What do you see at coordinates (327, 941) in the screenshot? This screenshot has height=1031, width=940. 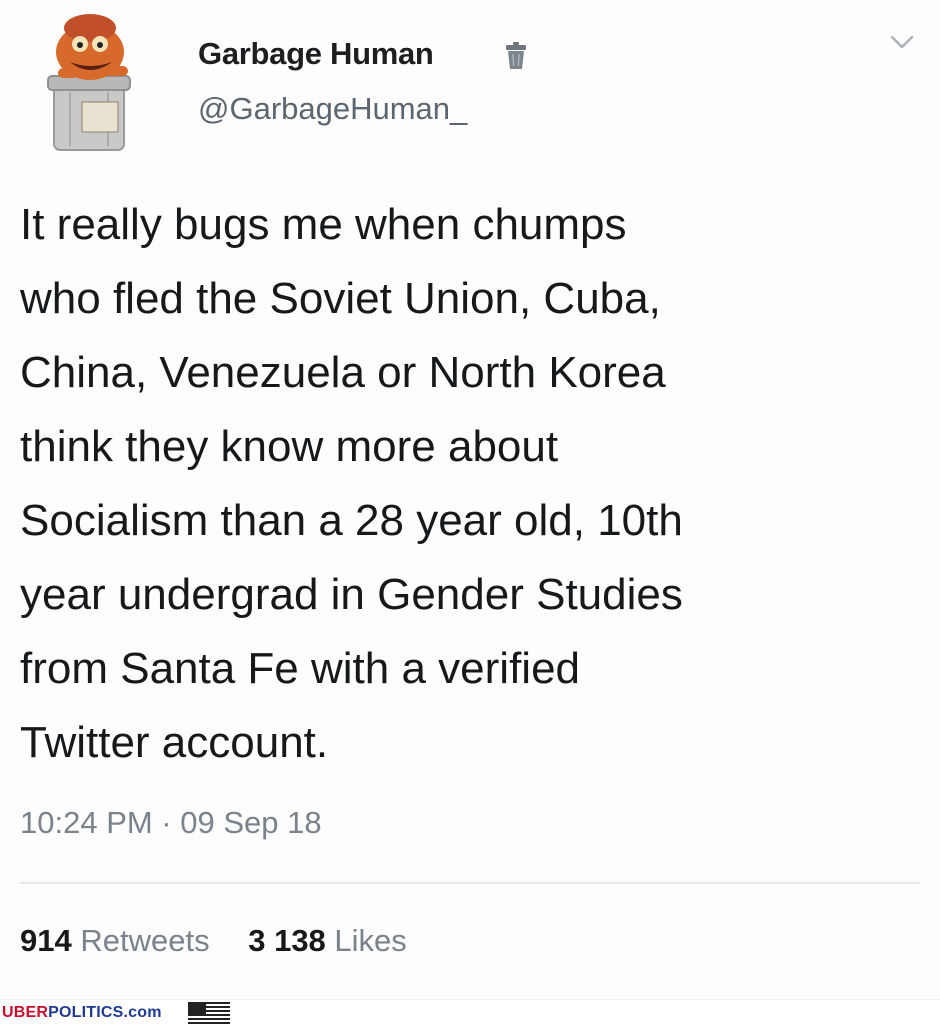 I see `likes-stat: 3 138 Likes` at bounding box center [327, 941].